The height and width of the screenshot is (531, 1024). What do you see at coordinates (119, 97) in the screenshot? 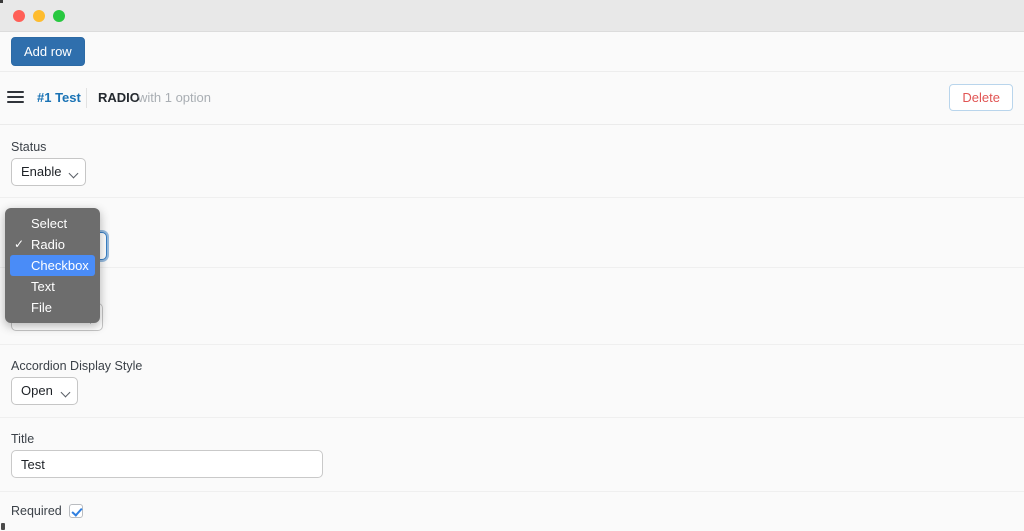
I see `row-type-label: RADIO` at bounding box center [119, 97].